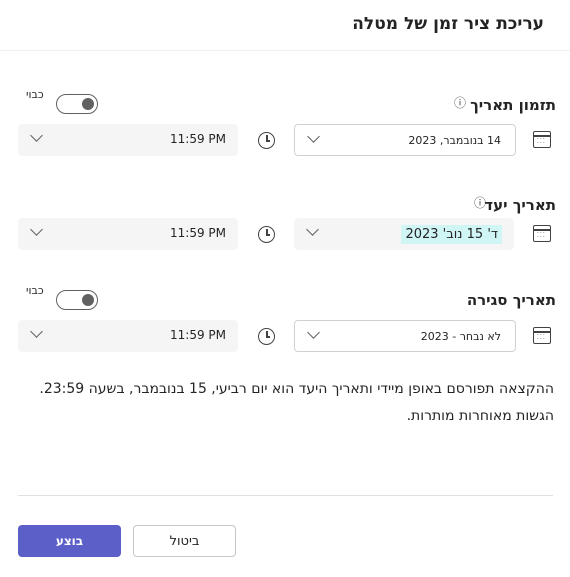 This screenshot has width=570, height=577. I want to click on schedule-toggle-label: כבוי, so click(35, 94).